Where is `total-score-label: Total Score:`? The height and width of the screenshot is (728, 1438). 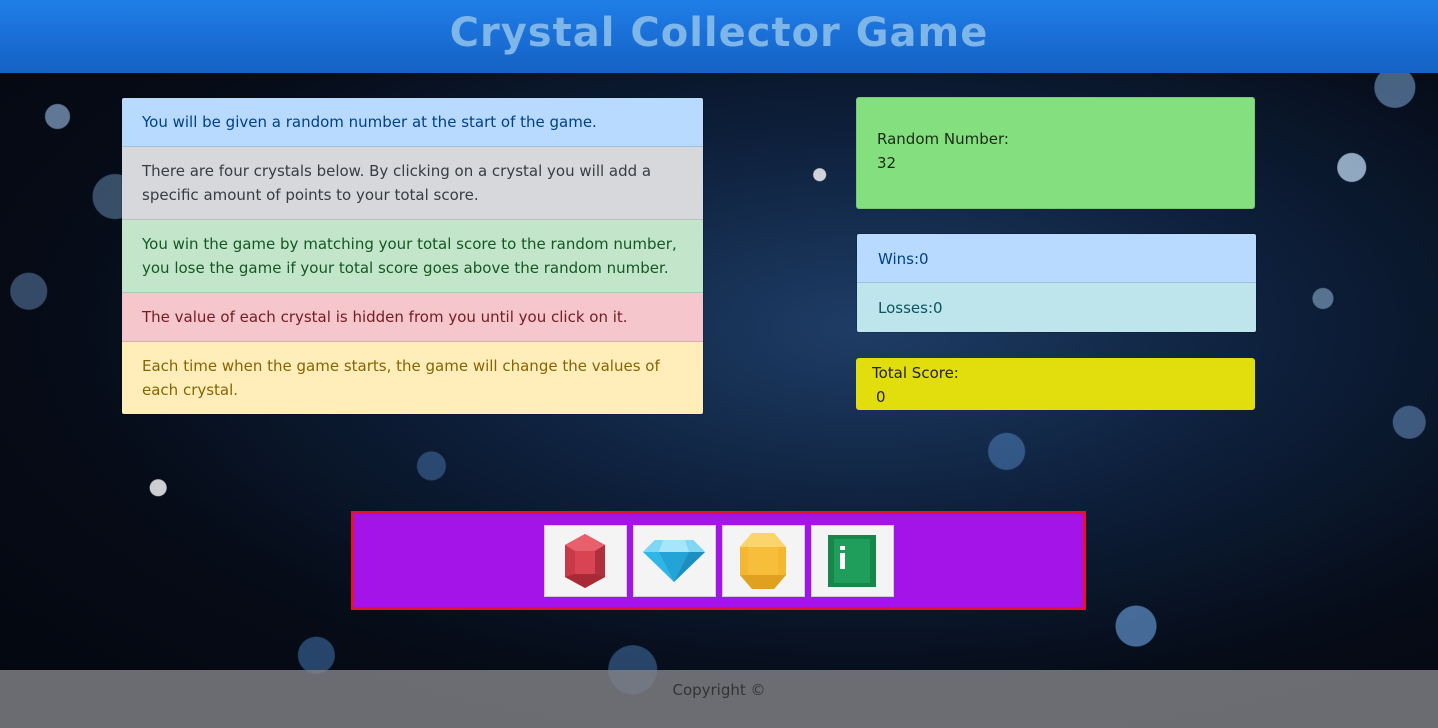 total-score-label: Total Score: is located at coordinates (915, 373).